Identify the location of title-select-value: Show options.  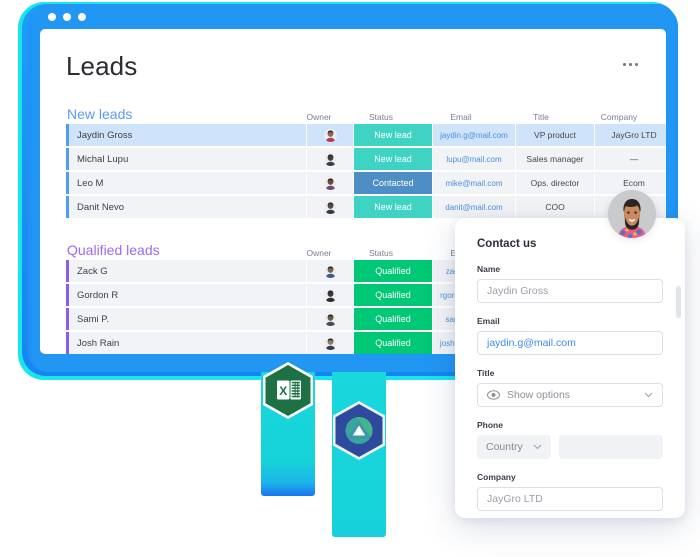
(539, 395).